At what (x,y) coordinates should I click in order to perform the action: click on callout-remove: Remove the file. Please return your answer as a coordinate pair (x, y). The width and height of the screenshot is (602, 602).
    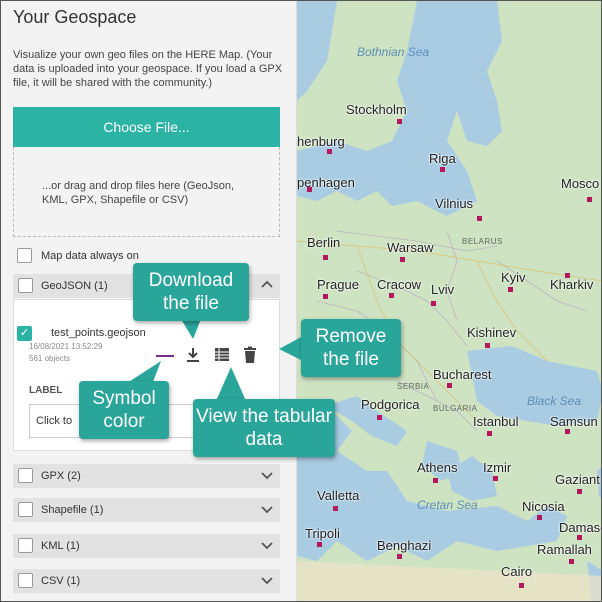
    Looking at the image, I should click on (351, 348).